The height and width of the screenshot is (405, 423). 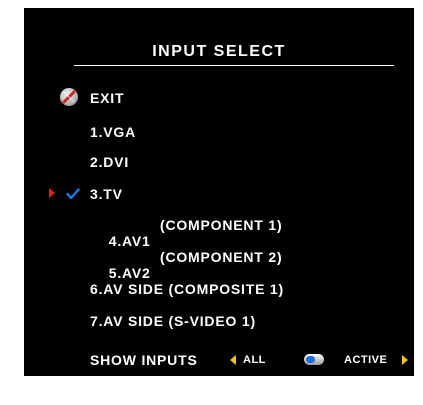 What do you see at coordinates (107, 98) in the screenshot?
I see `menu-item-exit: EXIT` at bounding box center [107, 98].